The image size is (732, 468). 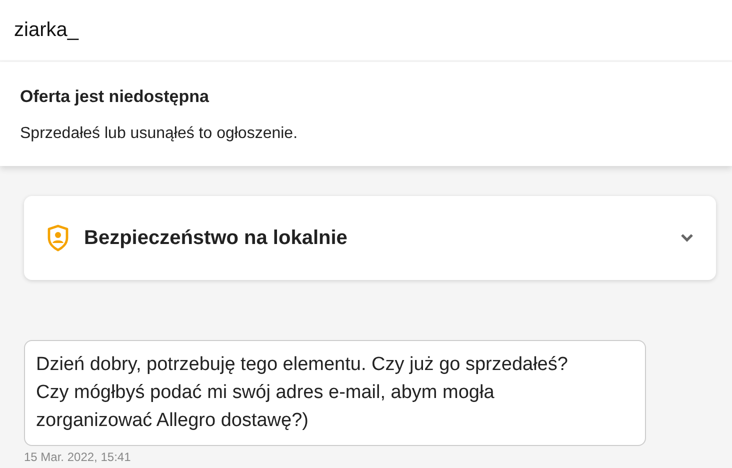 What do you see at coordinates (58, 238) in the screenshot?
I see `shield-user-icon` at bounding box center [58, 238].